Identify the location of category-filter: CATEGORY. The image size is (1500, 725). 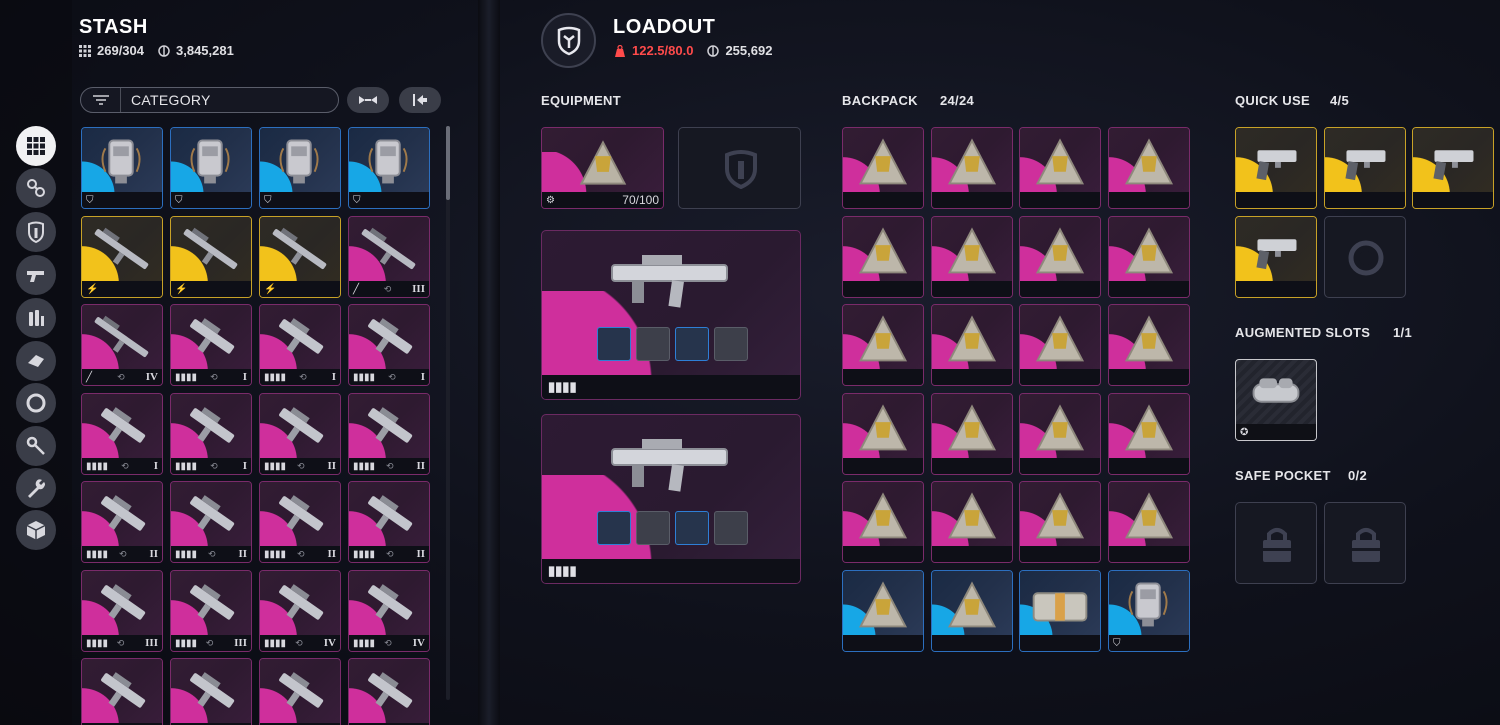
(209, 100).